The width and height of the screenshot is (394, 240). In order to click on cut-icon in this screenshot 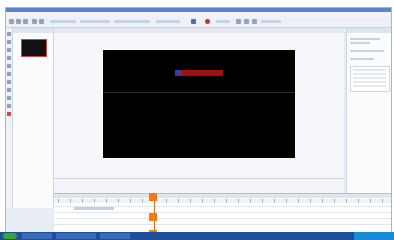, I will do `click(238, 21)`.